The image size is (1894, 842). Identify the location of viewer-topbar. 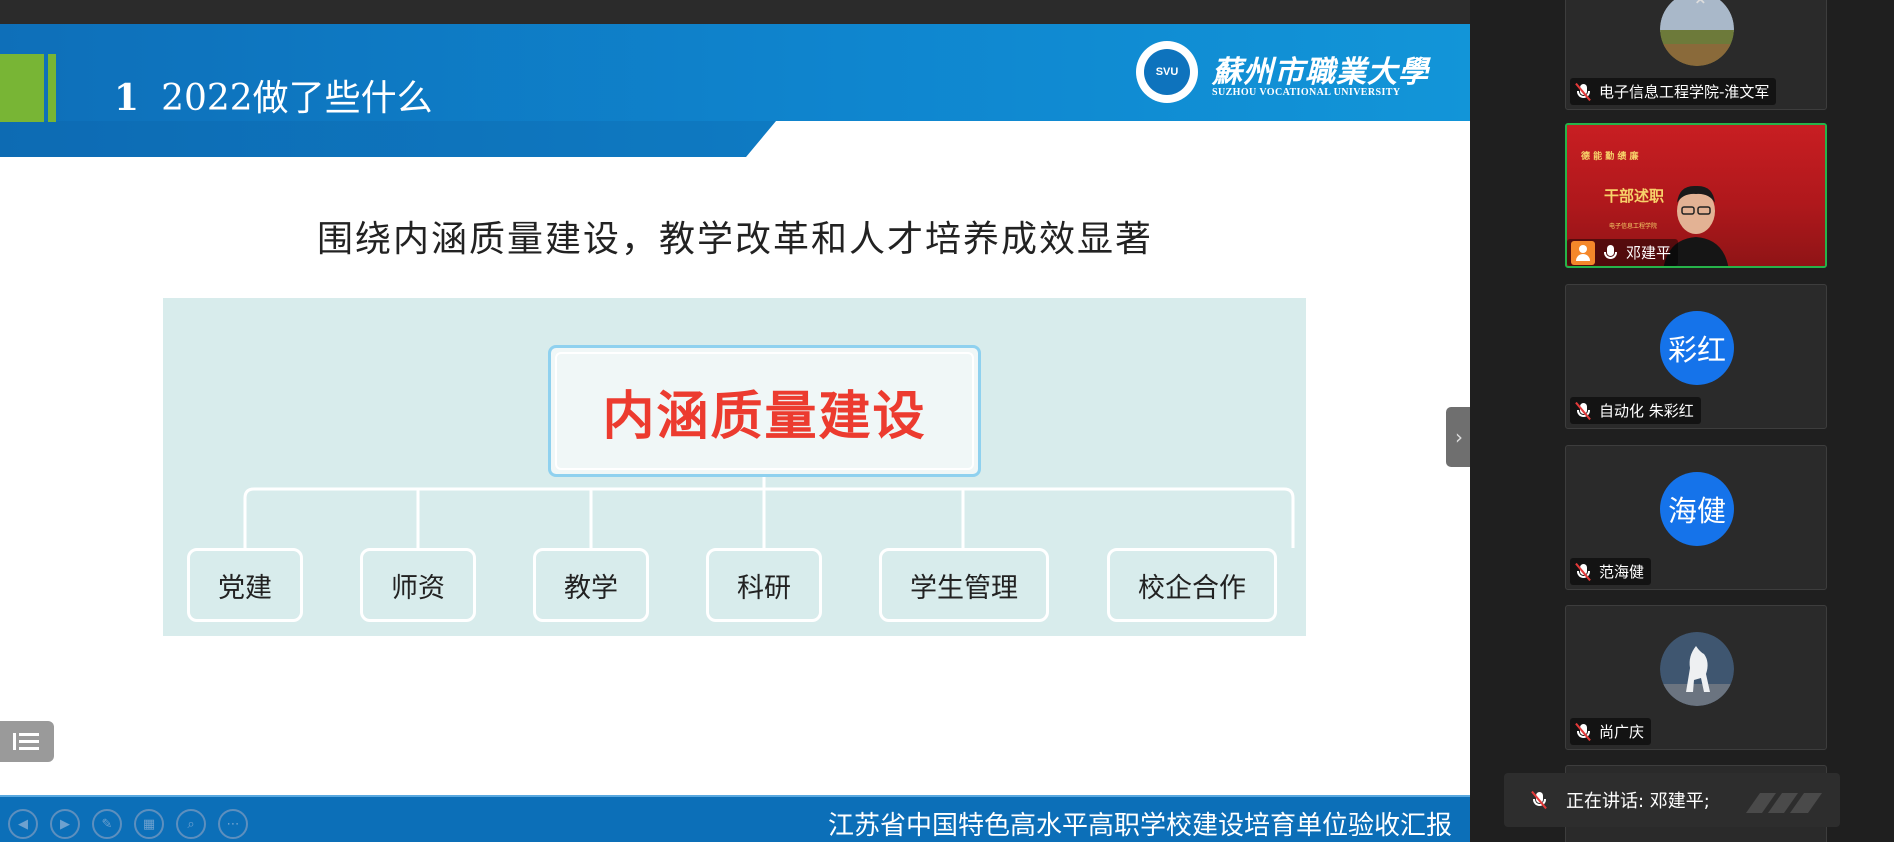
(735, 12).